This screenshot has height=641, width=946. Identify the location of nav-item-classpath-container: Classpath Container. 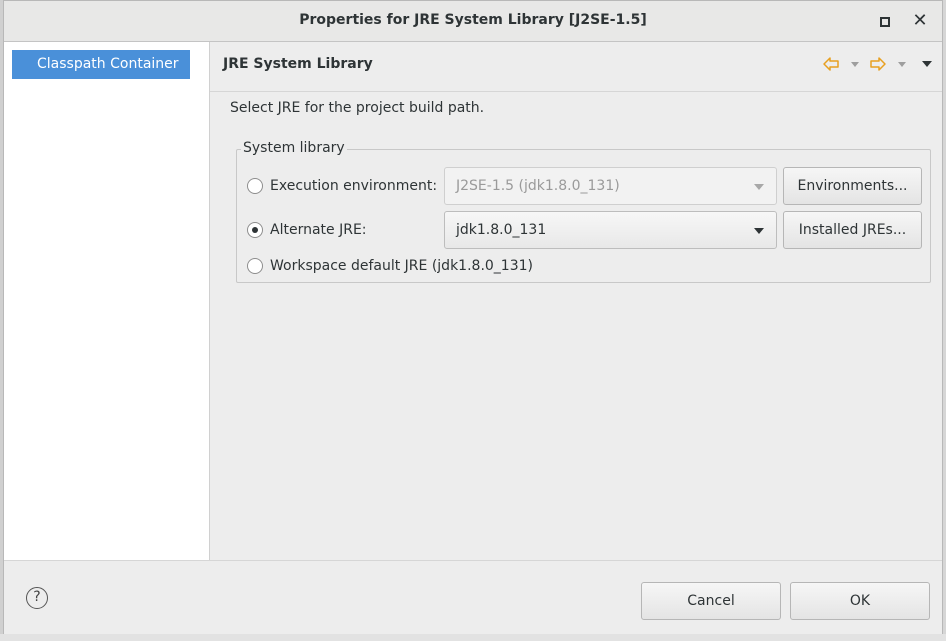
(101, 64).